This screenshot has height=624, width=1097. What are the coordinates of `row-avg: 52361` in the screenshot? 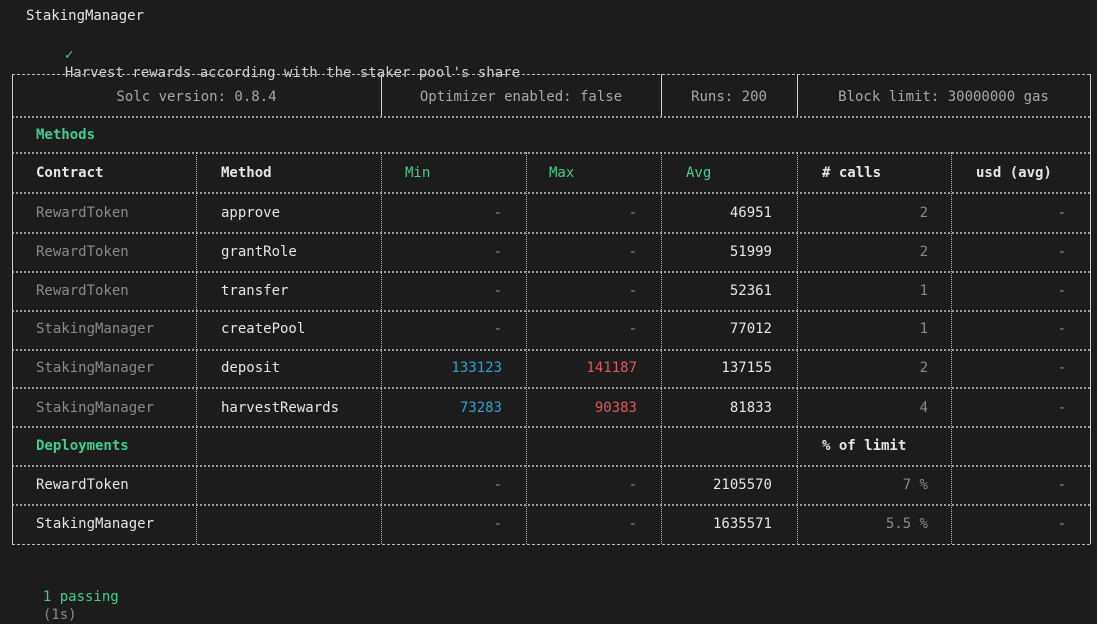 It's located at (750, 291).